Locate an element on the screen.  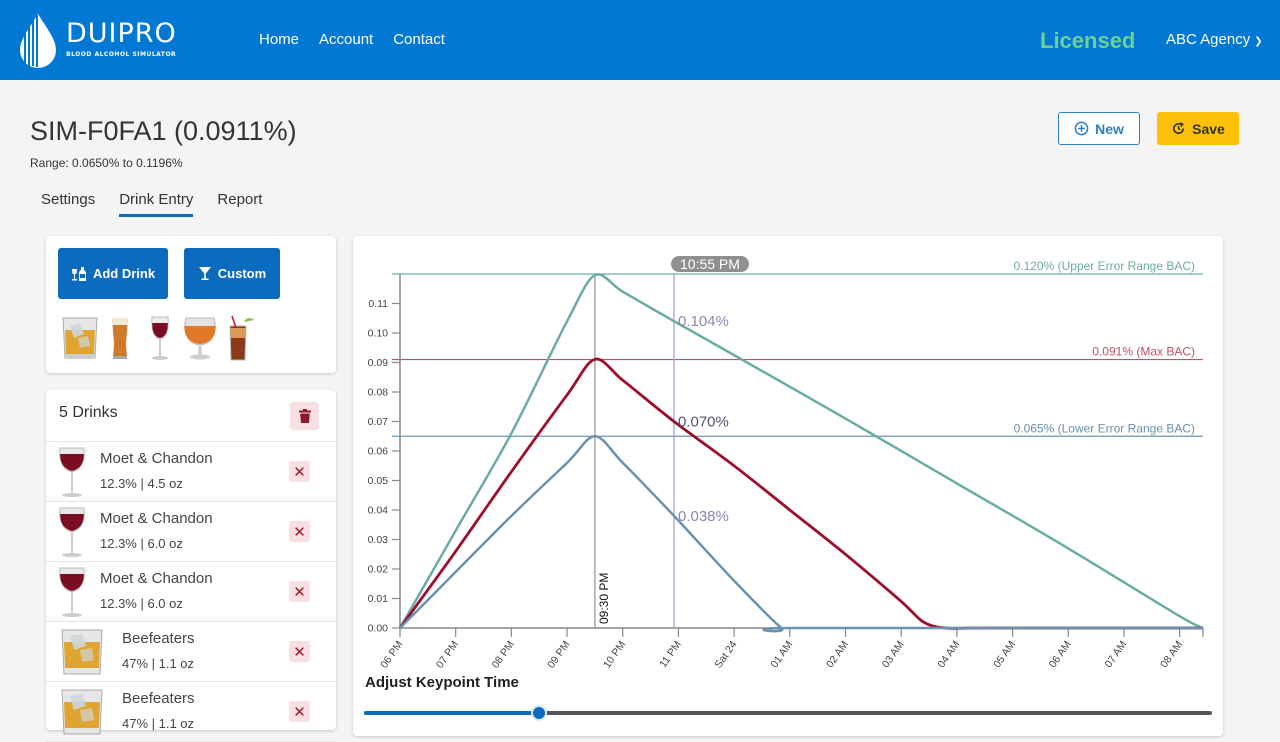
nav-home: Home is located at coordinates (279, 39).